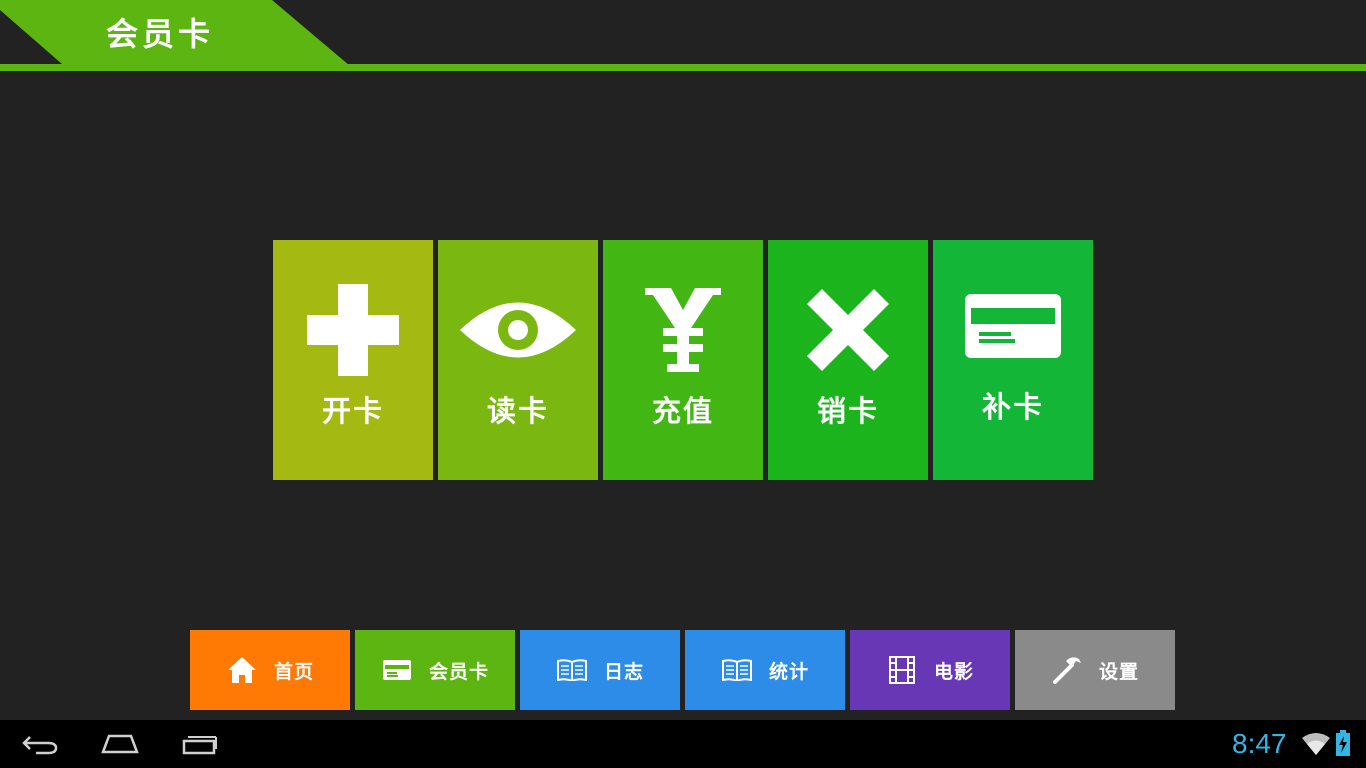 The width and height of the screenshot is (1366, 768). Describe the element at coordinates (1012, 407) in the screenshot. I see `tile-label: 补卡` at that location.